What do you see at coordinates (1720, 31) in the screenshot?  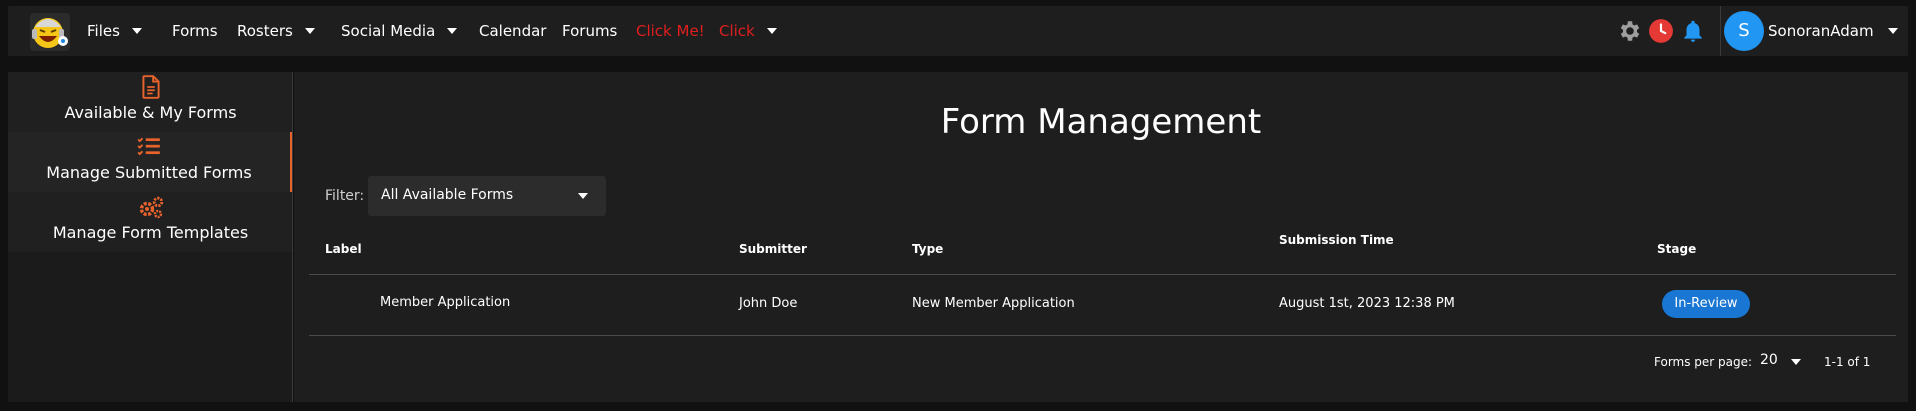 I see `divider` at bounding box center [1720, 31].